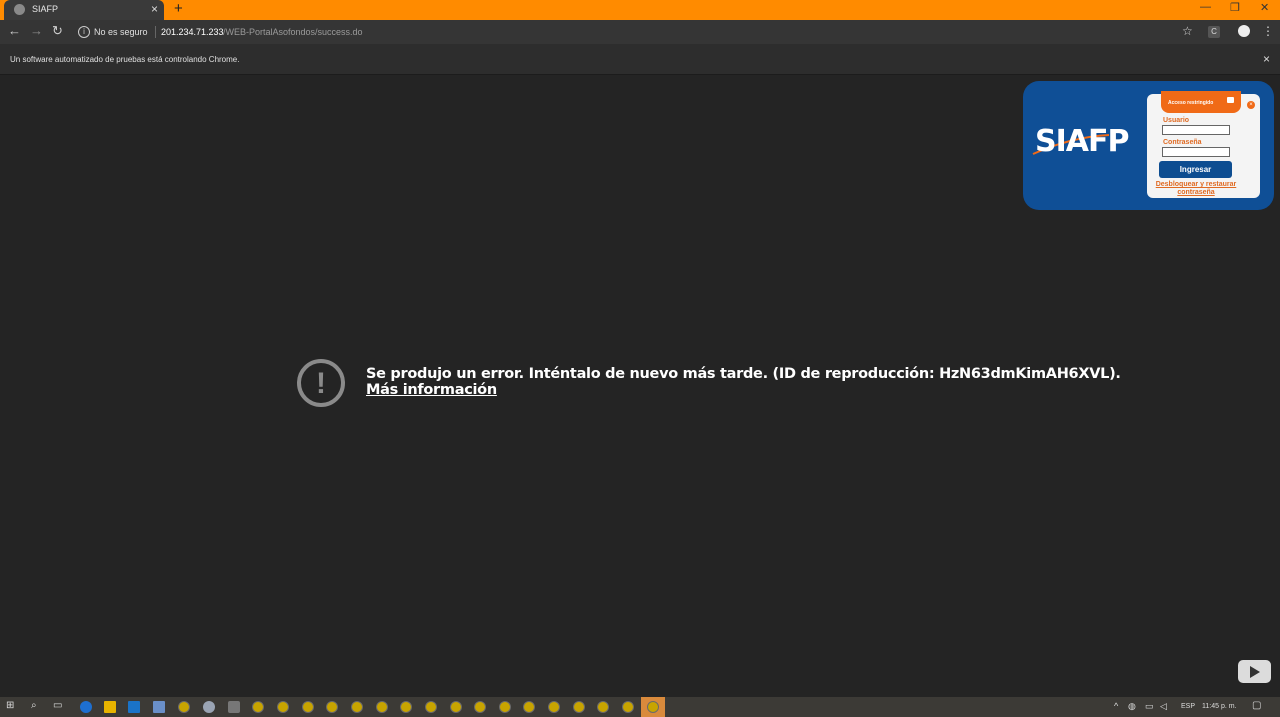  What do you see at coordinates (1176, 120) in the screenshot?
I see `user-label: Usuario` at bounding box center [1176, 120].